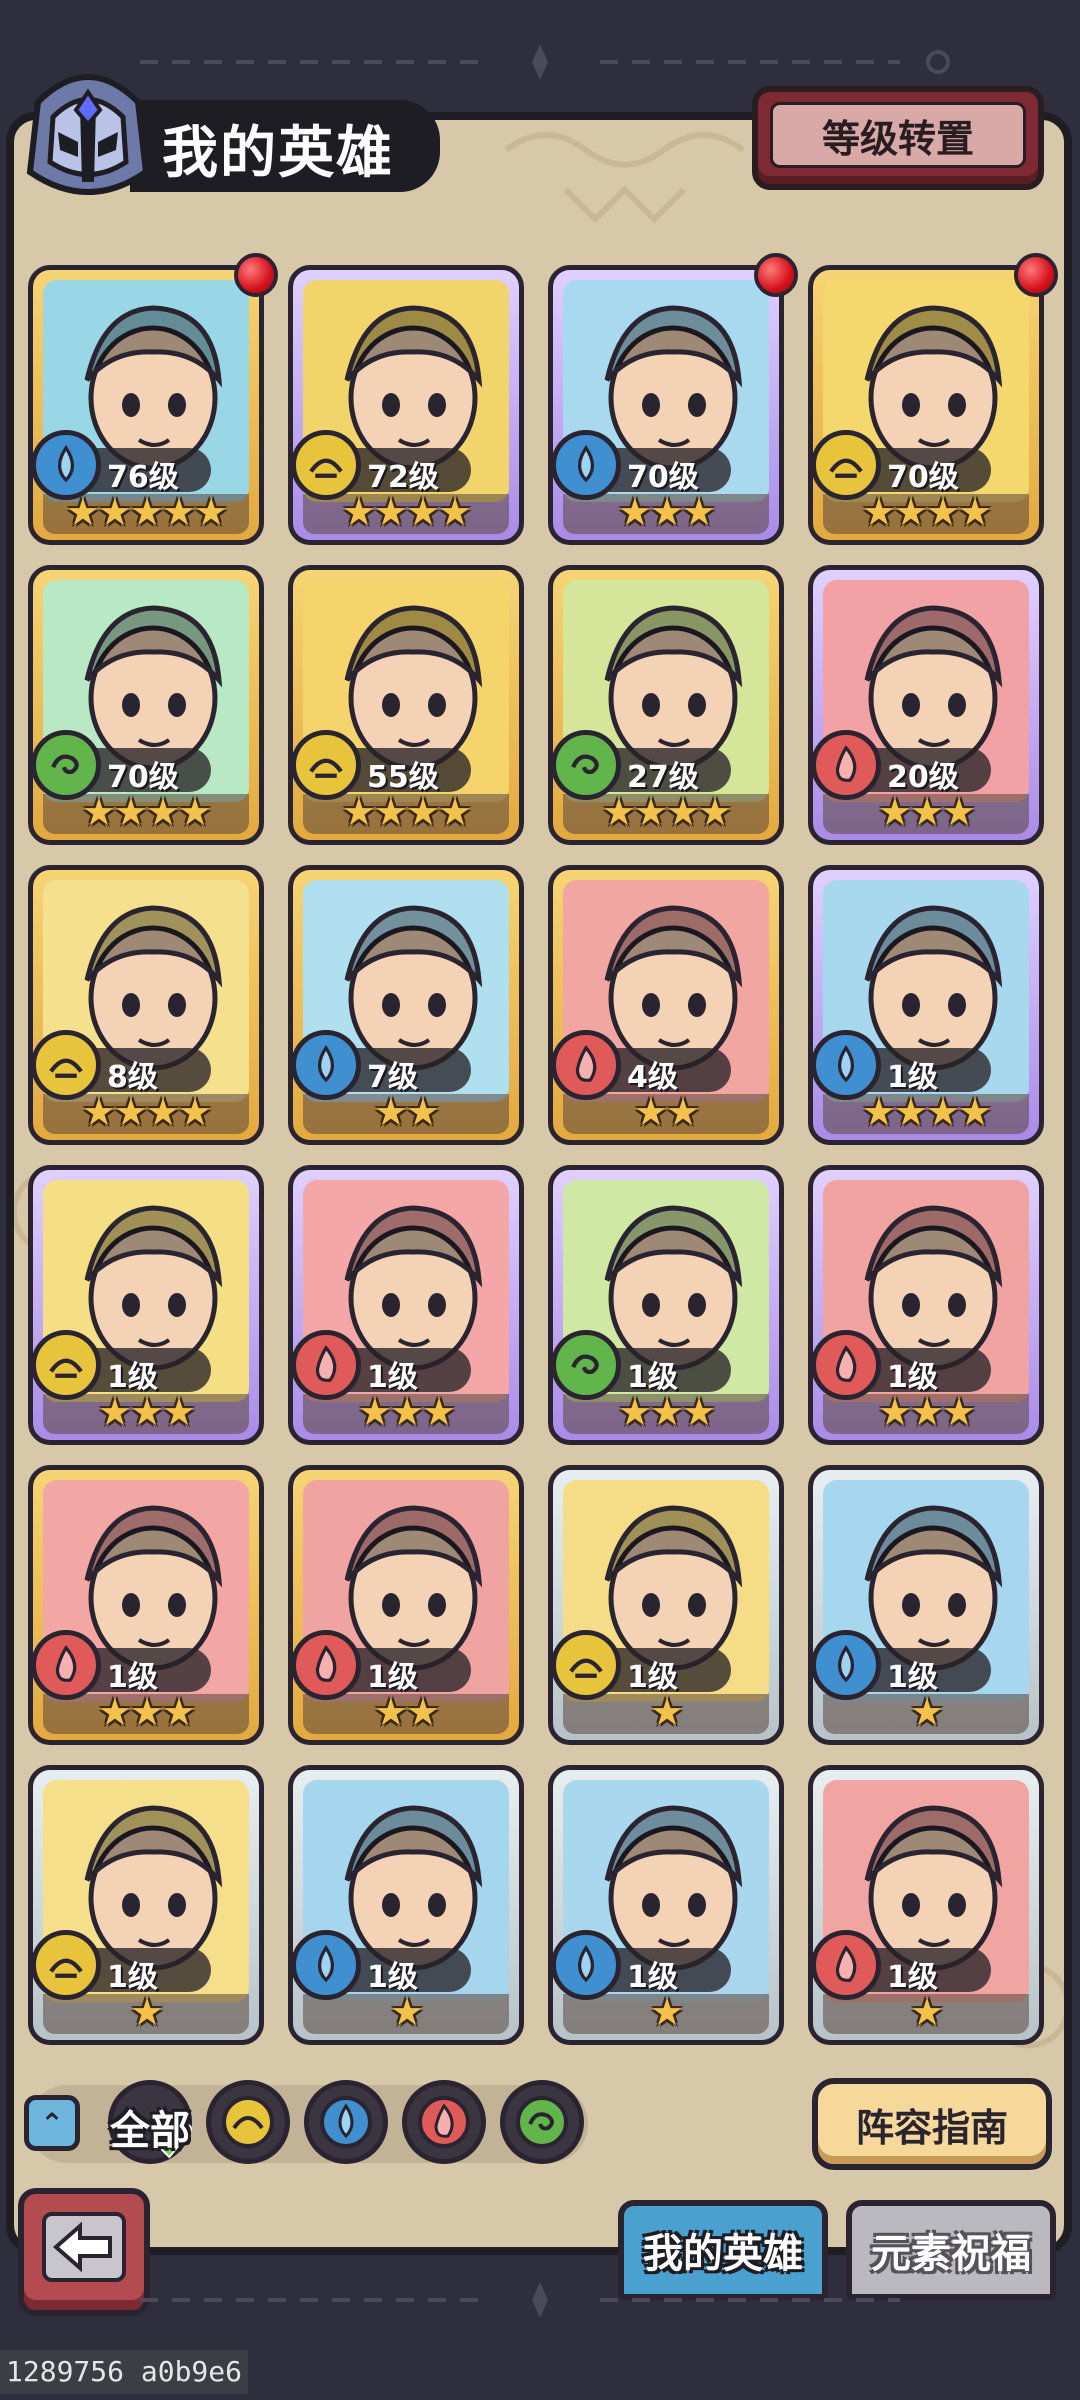  What do you see at coordinates (150, 2131) in the screenshot?
I see `filter-all-label: 全部` at bounding box center [150, 2131].